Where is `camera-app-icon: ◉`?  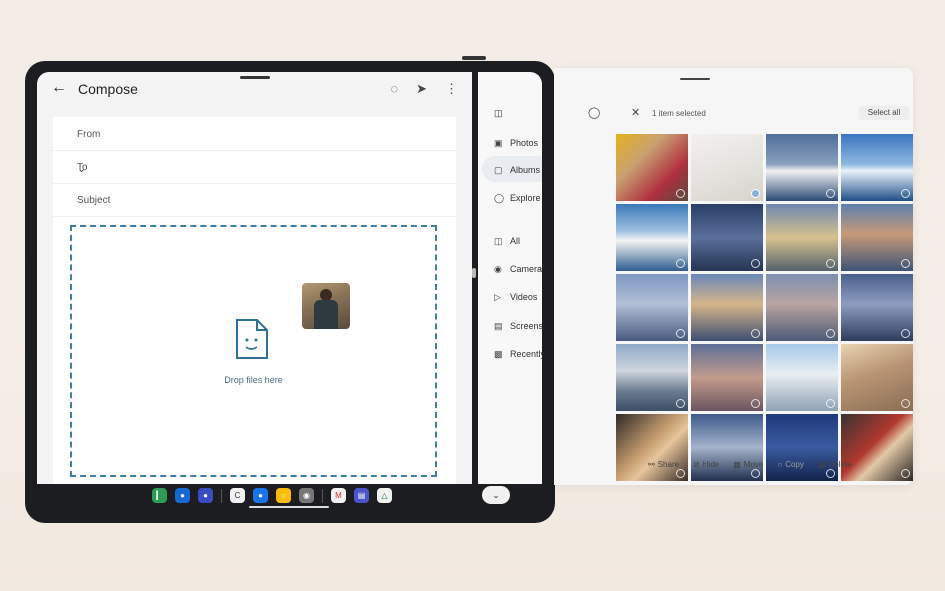
camera-app-icon: ◉ is located at coordinates (306, 495).